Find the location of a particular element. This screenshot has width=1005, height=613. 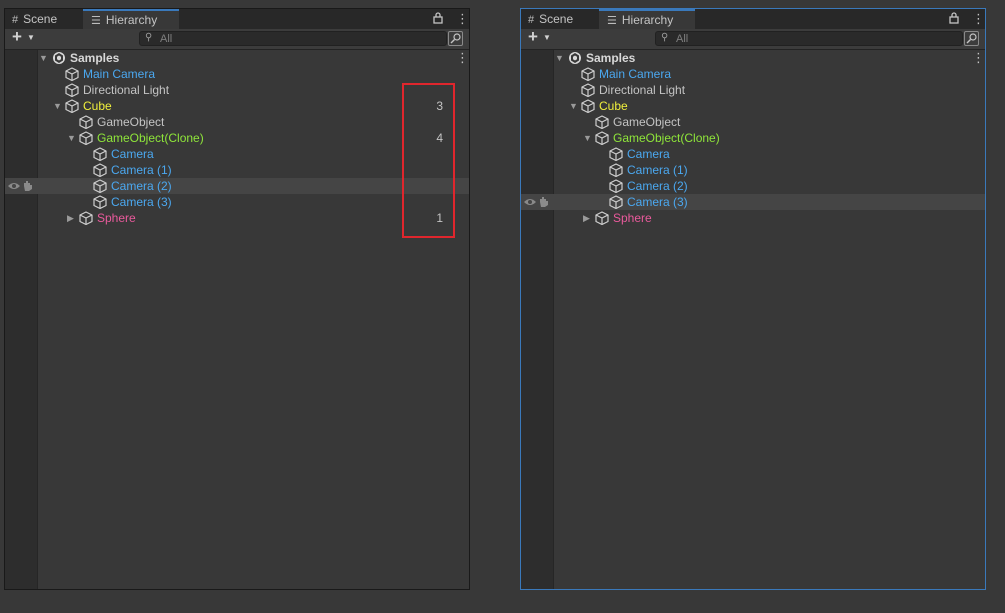

tree-item-gameobject-clone: ▼ GameObject(Clone) is located at coordinates (753, 138).